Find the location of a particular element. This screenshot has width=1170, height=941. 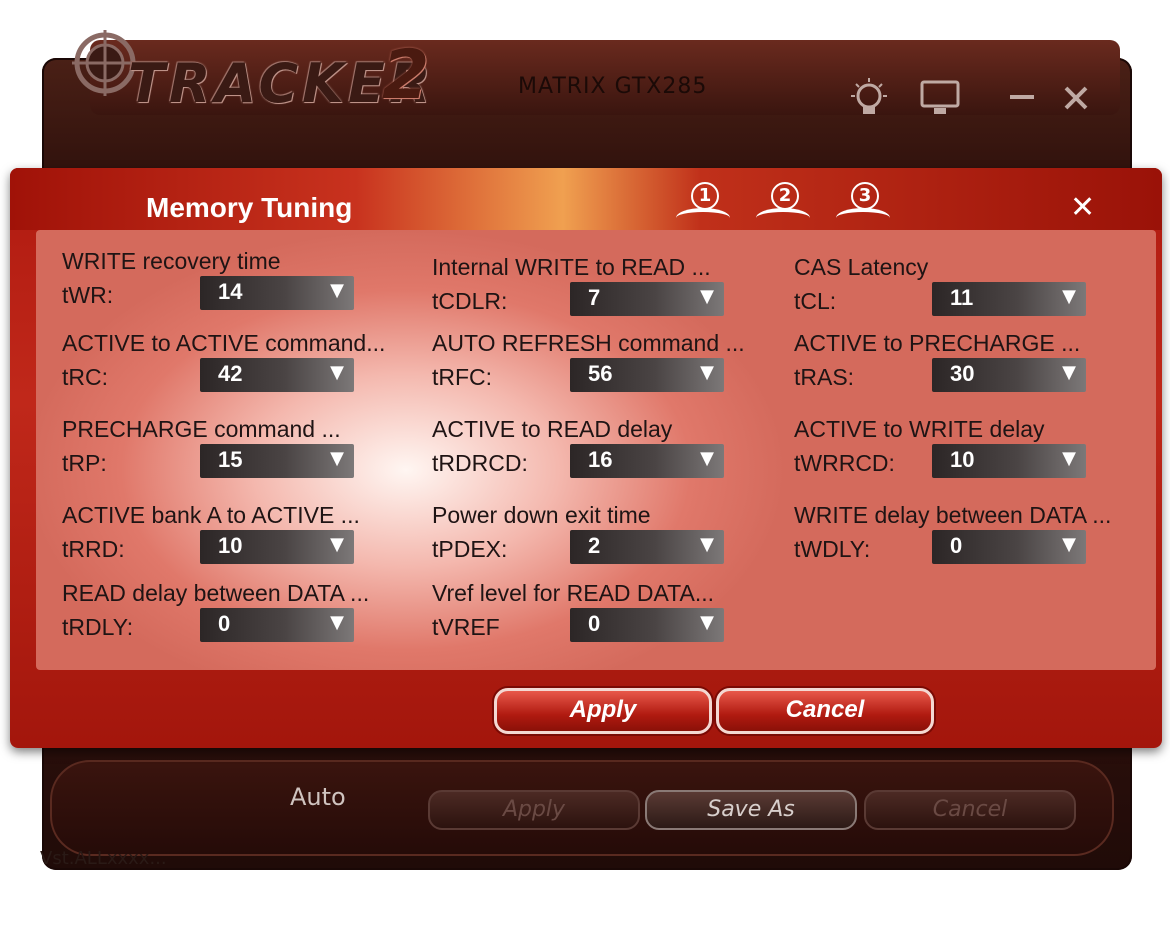

tras-dropdown: 30 ▼ is located at coordinates (1009, 375).